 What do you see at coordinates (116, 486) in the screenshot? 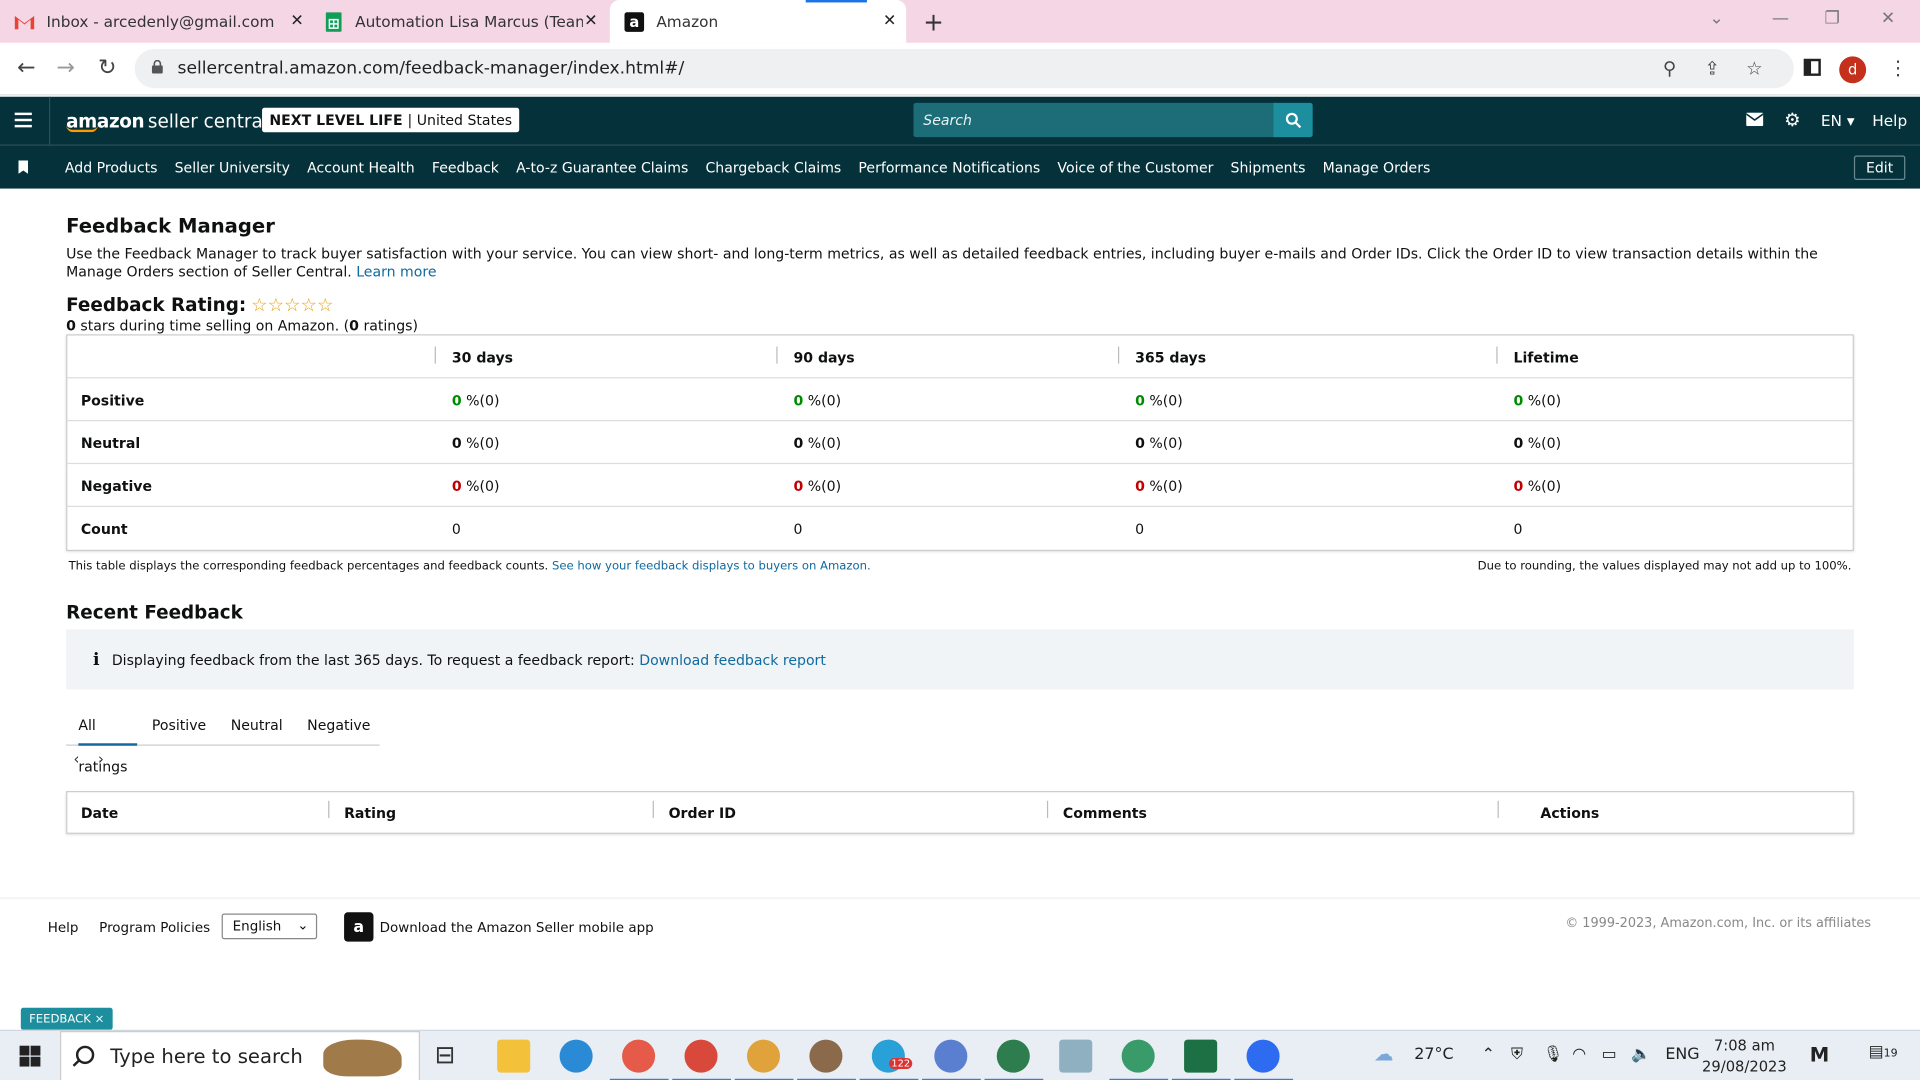
I see `row-label: Negative` at bounding box center [116, 486].